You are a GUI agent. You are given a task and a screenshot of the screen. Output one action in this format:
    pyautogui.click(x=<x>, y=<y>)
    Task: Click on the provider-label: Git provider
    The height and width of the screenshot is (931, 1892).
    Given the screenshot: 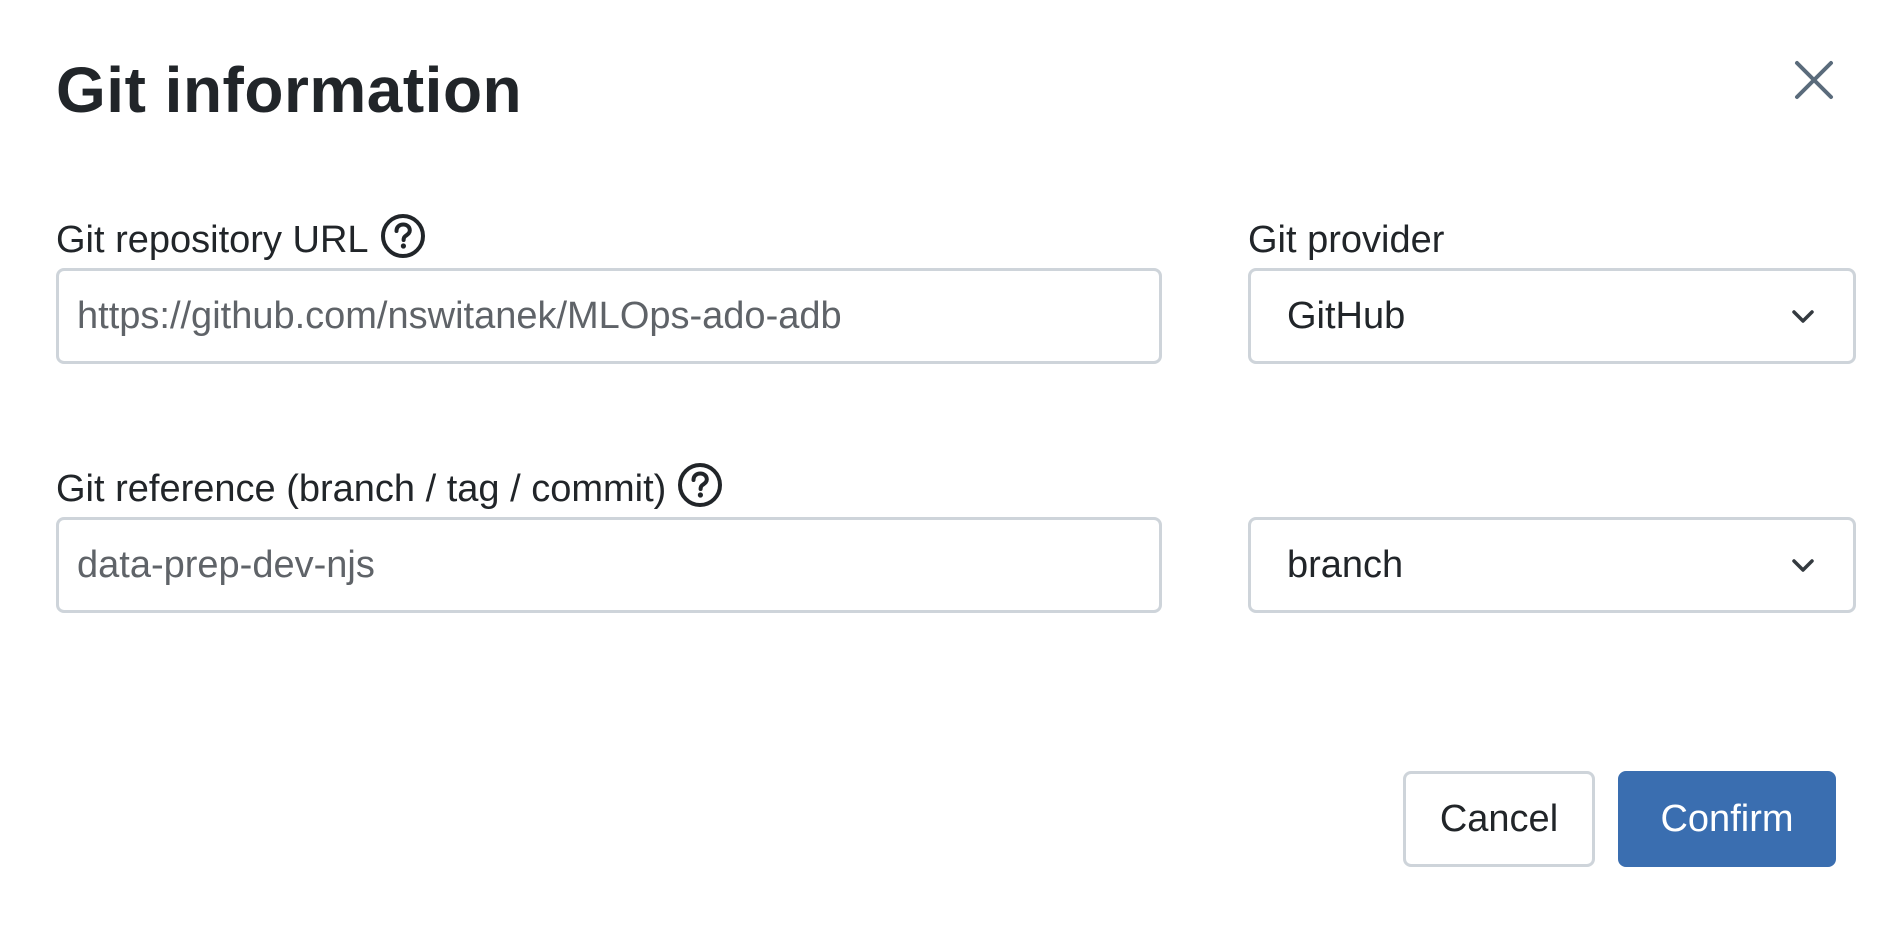 What is the action you would take?
    pyautogui.click(x=1346, y=240)
    